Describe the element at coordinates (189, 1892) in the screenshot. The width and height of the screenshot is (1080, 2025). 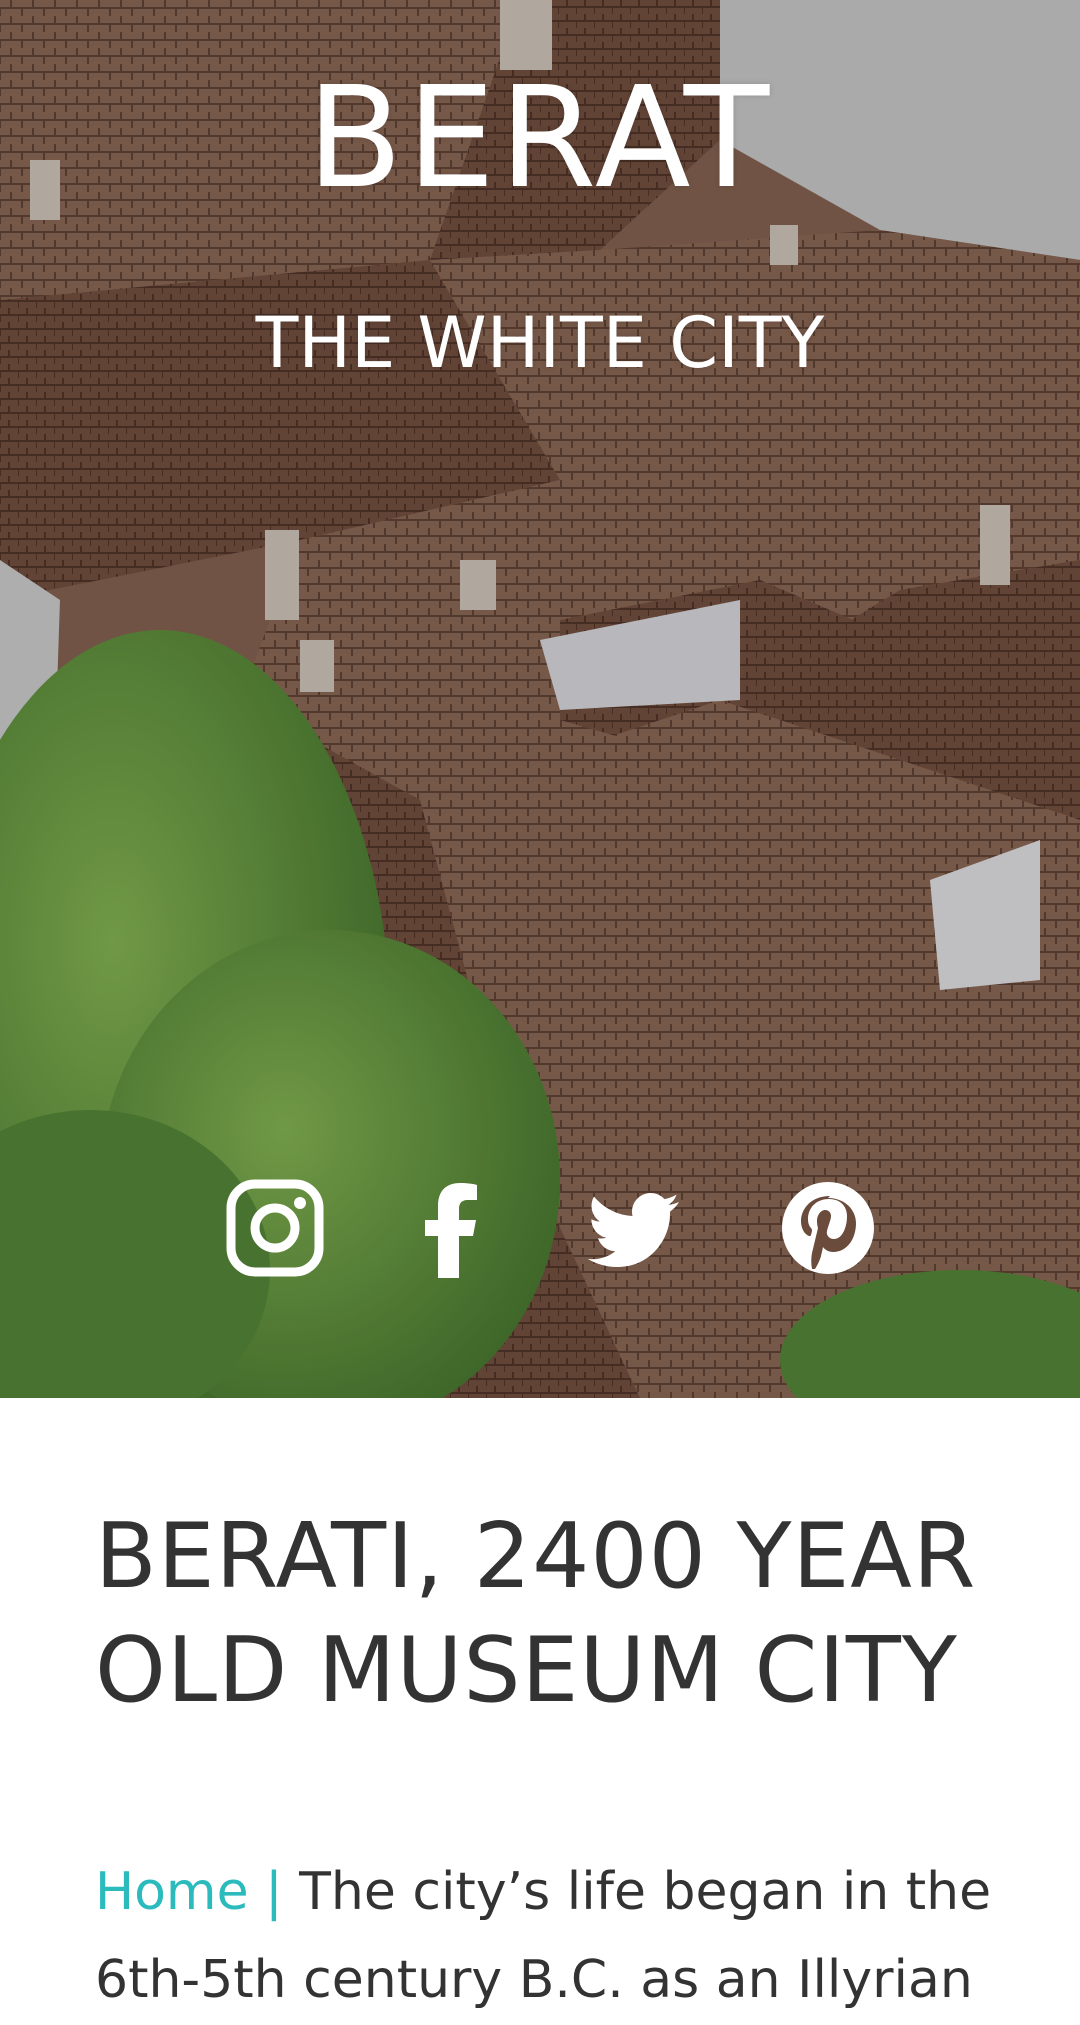
I see `breadcrumb-home-link: Home |` at that location.